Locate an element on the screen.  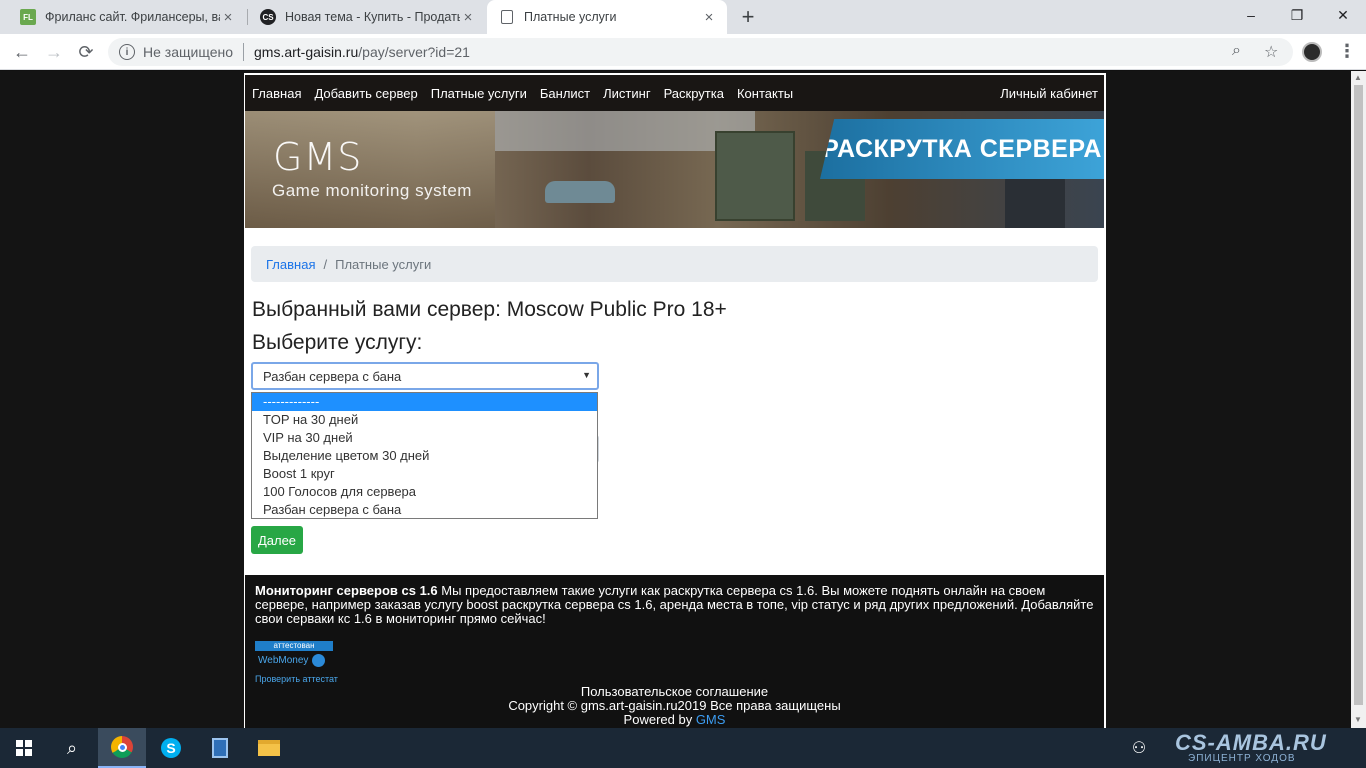
info-icon: i is located at coordinates (127, 52).